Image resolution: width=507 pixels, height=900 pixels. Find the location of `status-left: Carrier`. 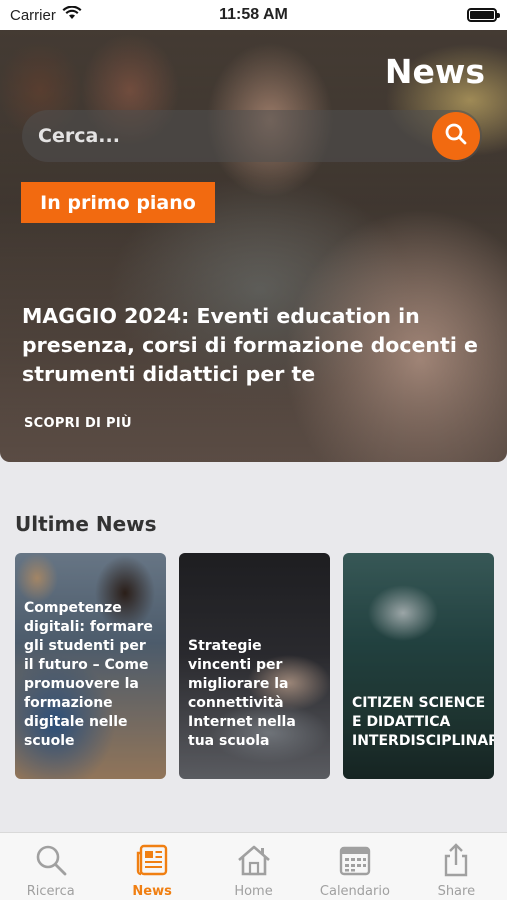

status-left: Carrier is located at coordinates (46, 14).